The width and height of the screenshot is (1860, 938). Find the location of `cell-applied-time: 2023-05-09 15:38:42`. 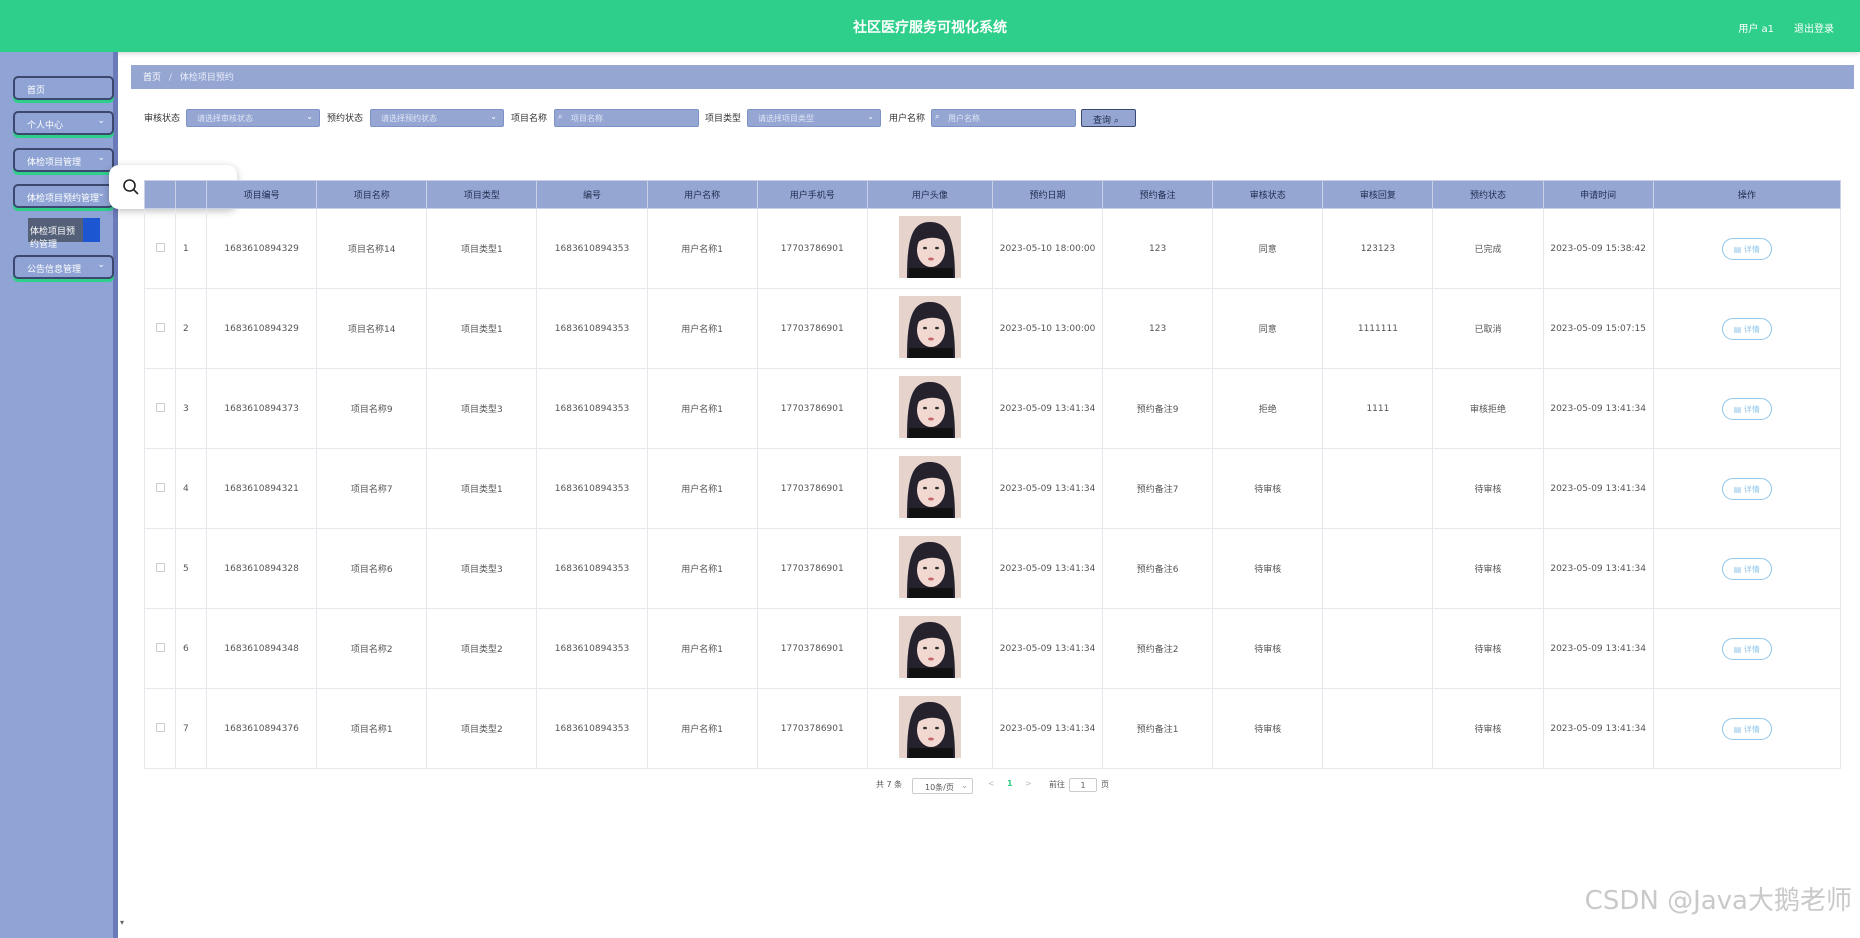

cell-applied-time: 2023-05-09 15:38:42 is located at coordinates (1598, 248).